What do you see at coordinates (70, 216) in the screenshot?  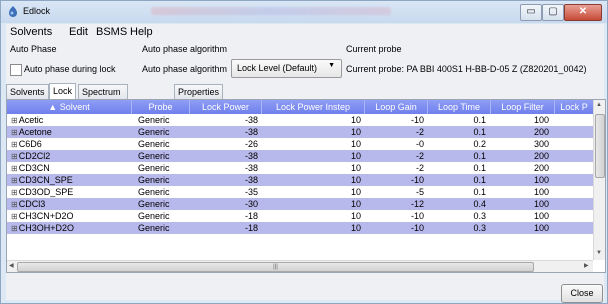 I see `table-cell: ⊞CH3CN+D2O` at bounding box center [70, 216].